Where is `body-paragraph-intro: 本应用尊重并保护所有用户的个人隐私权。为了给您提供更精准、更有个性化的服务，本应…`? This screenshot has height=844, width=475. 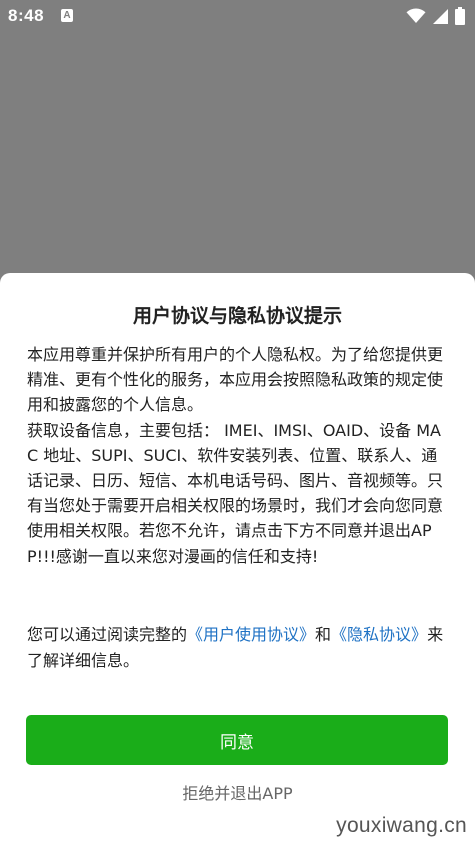 body-paragraph-intro: 本应用尊重并保护所有用户的个人隐私权。为了给您提供更精准、更有个性化的服务，本应… is located at coordinates (235, 380).